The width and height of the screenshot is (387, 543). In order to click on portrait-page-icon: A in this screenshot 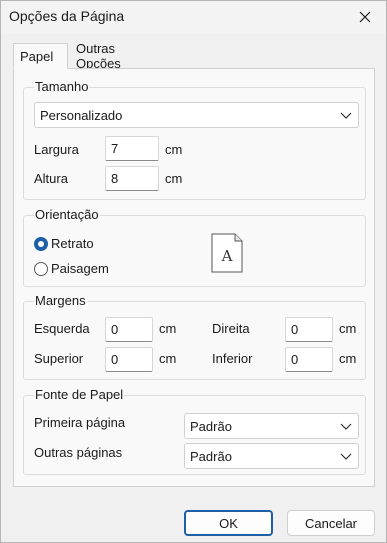, I will do `click(227, 253)`.